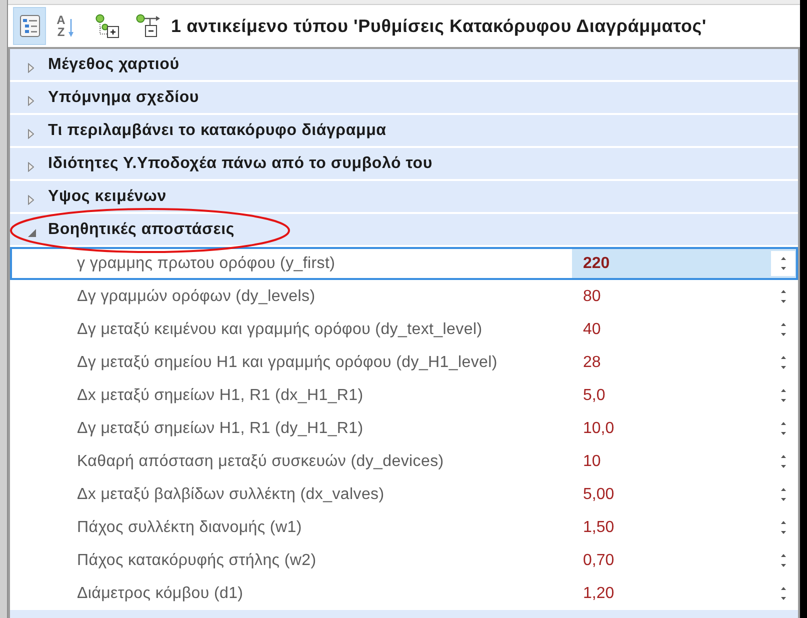 This screenshot has width=807, height=618. I want to click on property-value: 40, so click(592, 330).